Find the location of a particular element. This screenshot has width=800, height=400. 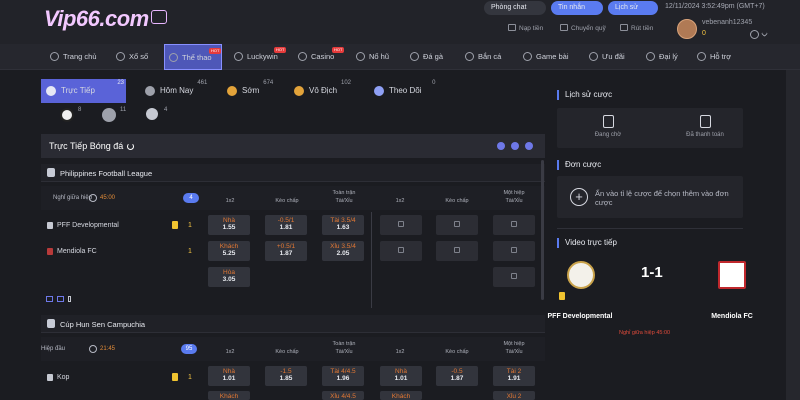

nav-item-slots: Nổ hũ is located at coordinates (372, 57).